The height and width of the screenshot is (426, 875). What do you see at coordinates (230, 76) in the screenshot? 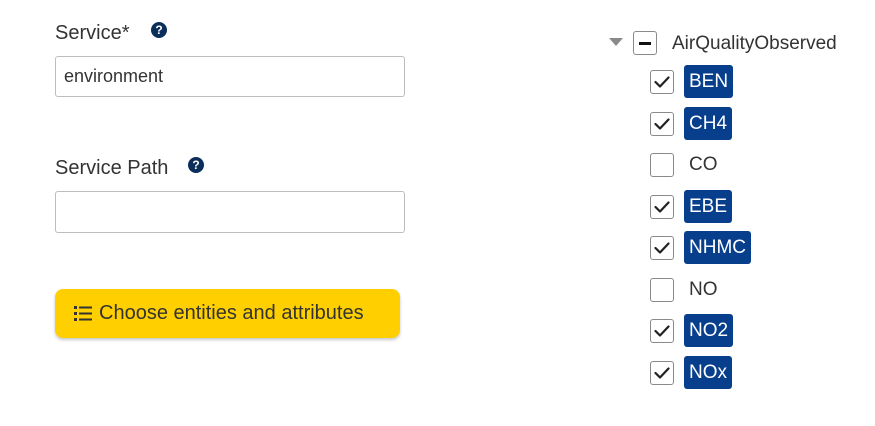
I see `service-input: environment` at bounding box center [230, 76].